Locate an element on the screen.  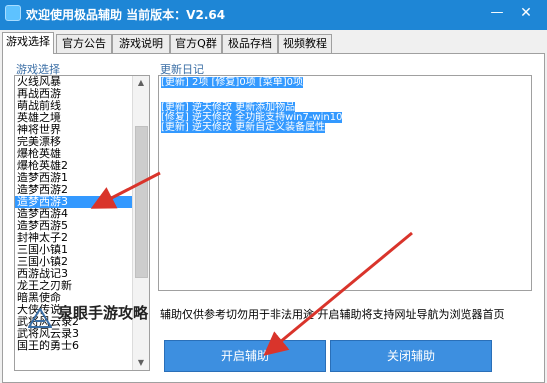
game-list-item: 萌战前线 is located at coordinates (82, 106).